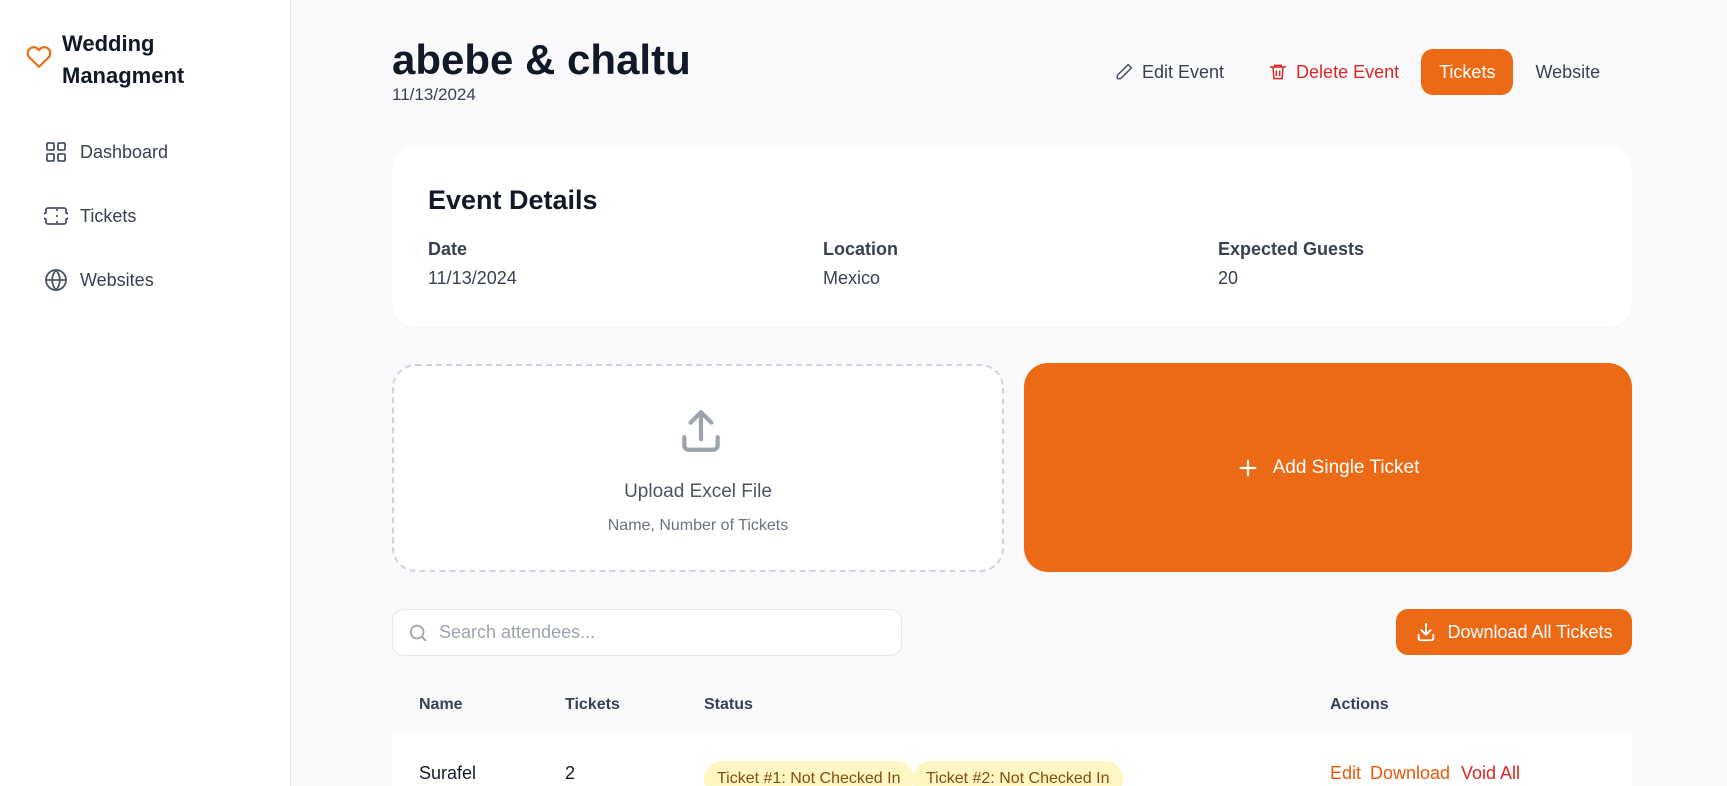 The image size is (1727, 786). Describe the element at coordinates (570, 773) in the screenshot. I see `attendee-tickets: 2` at that location.